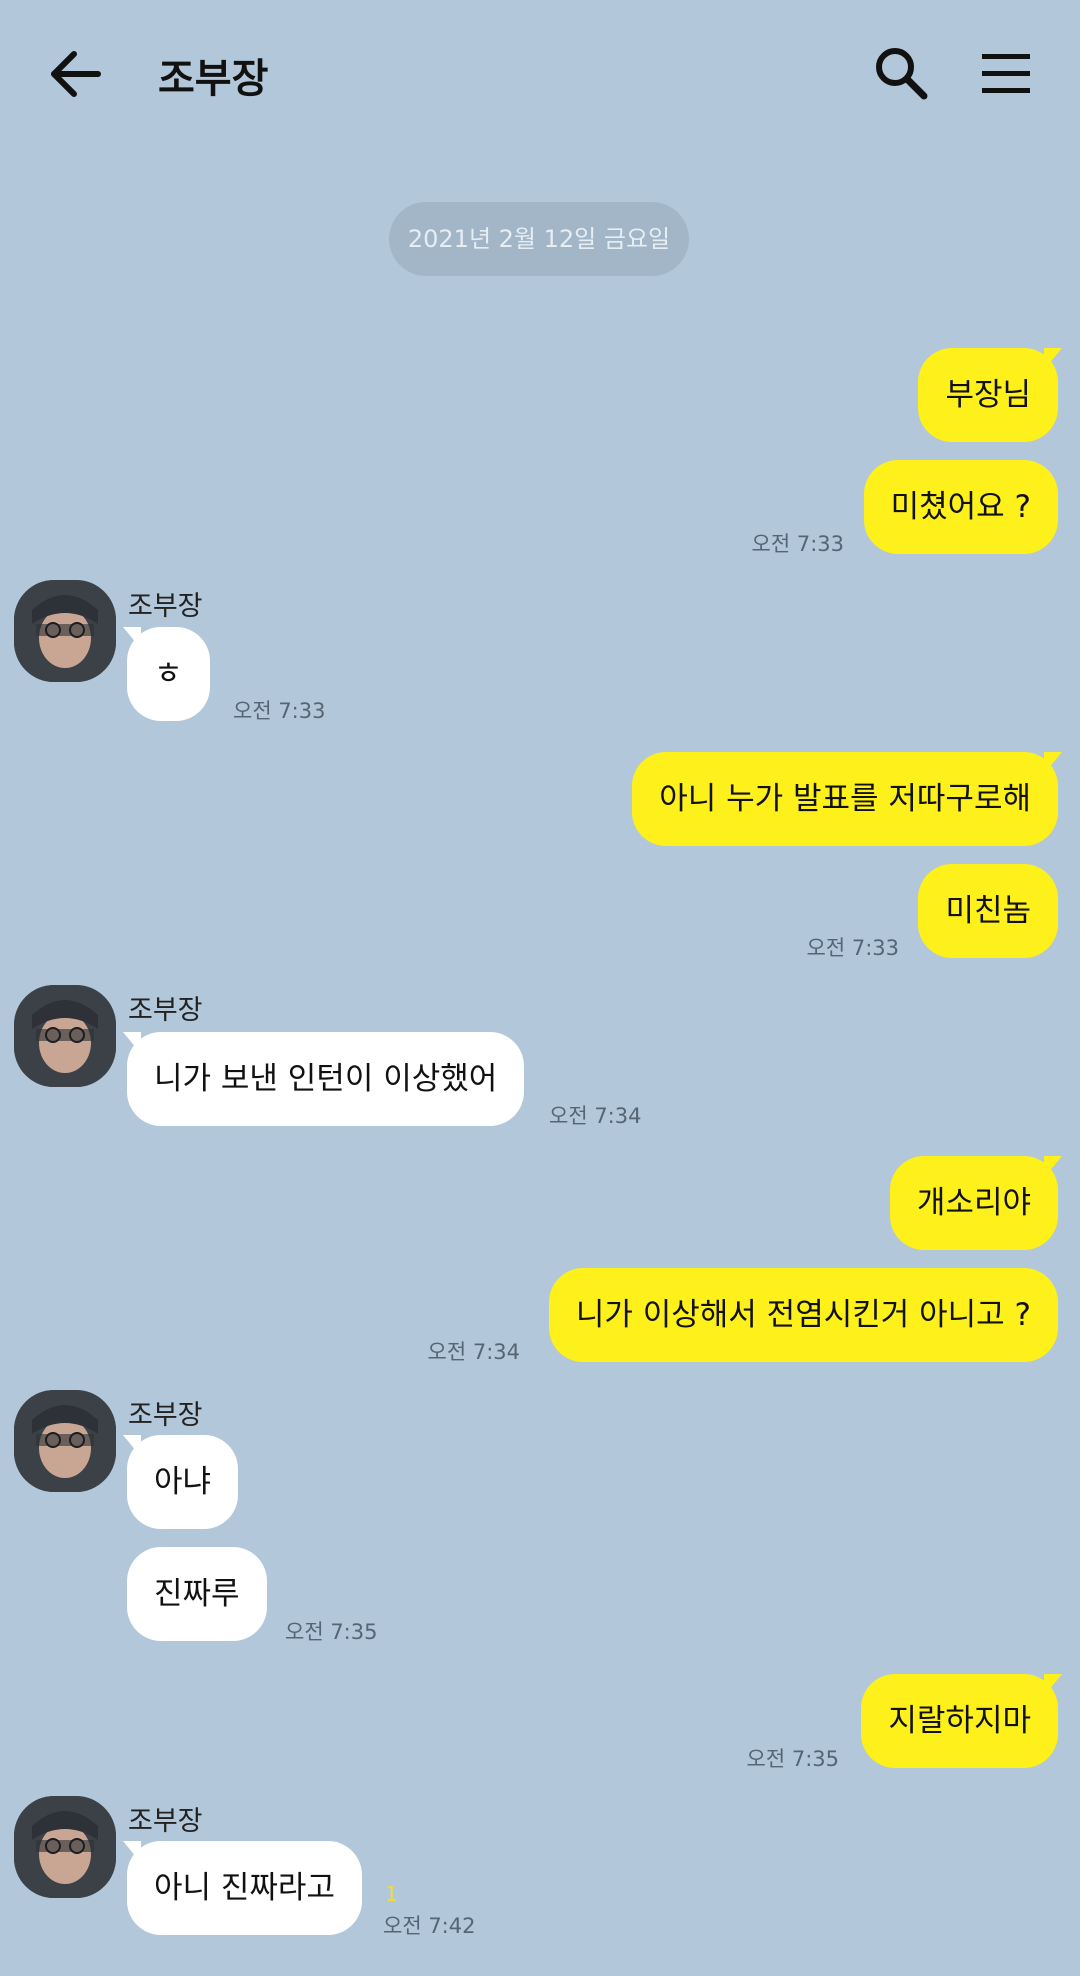  I want to click on menu-button, so click(1006, 74).